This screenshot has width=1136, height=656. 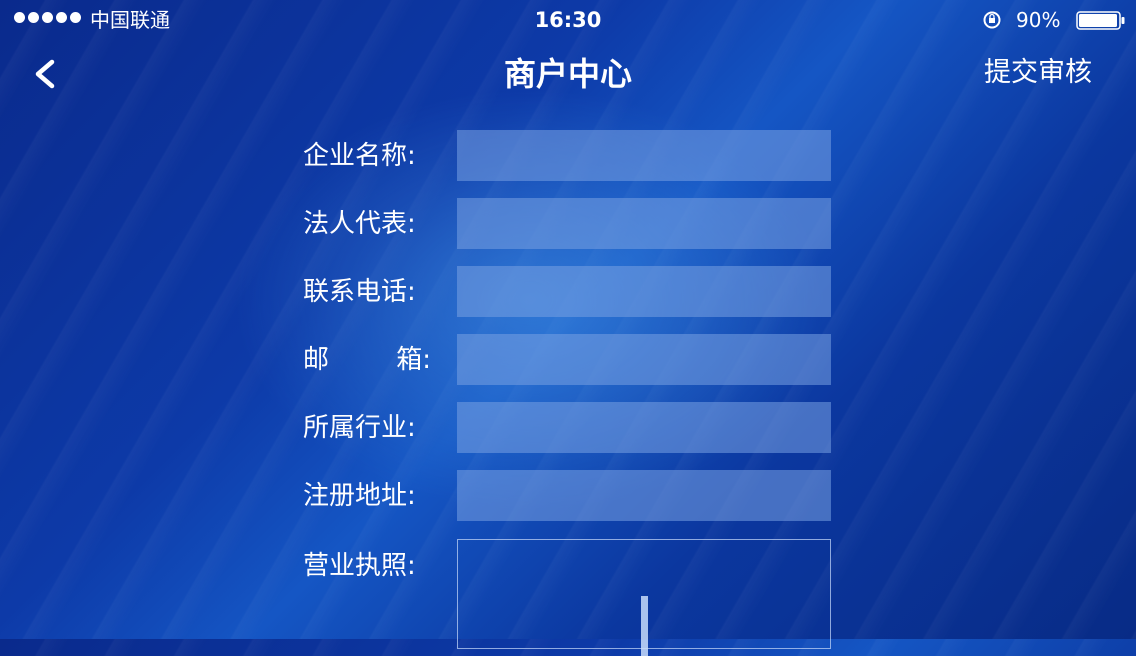 I want to click on legal-rep-label: 法人代表:, so click(x=359, y=224).